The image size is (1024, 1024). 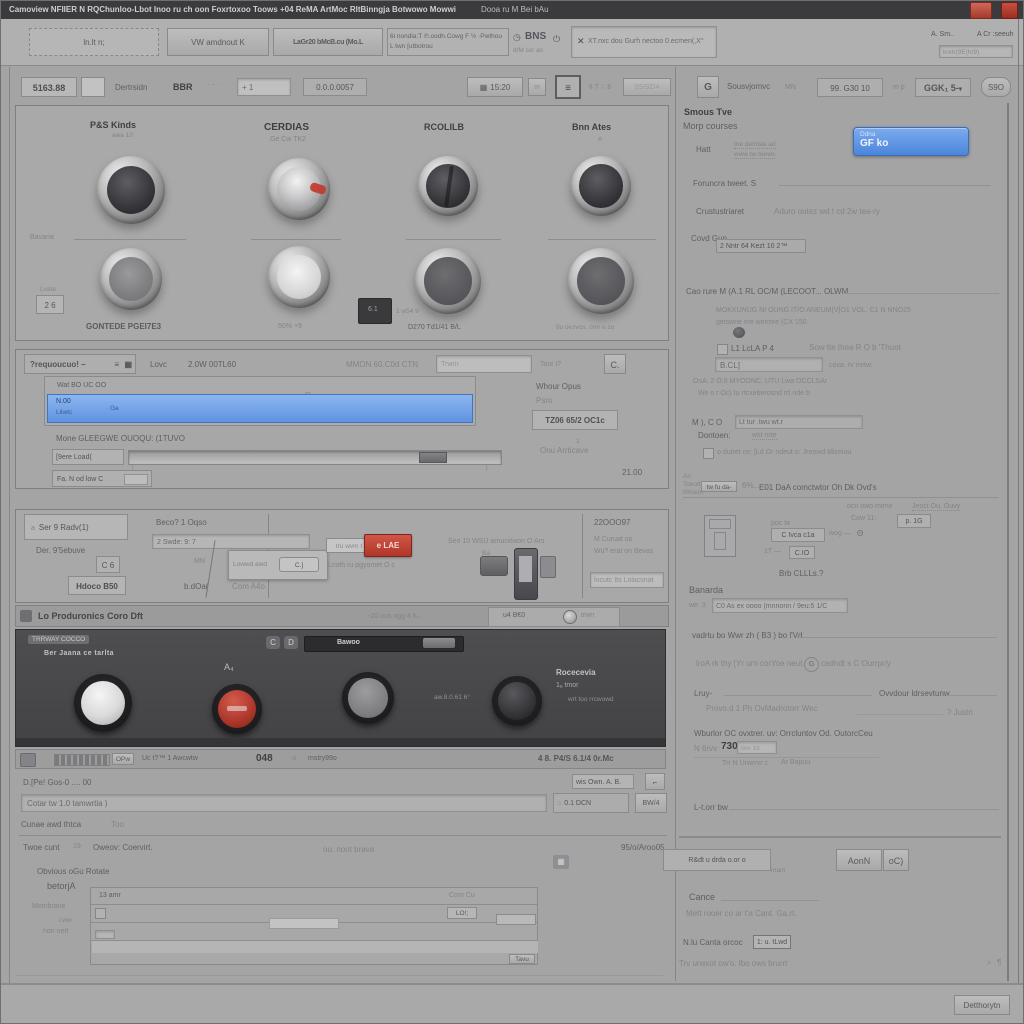 I want to click on power-icon: ⏻, so click(x=556, y=39).